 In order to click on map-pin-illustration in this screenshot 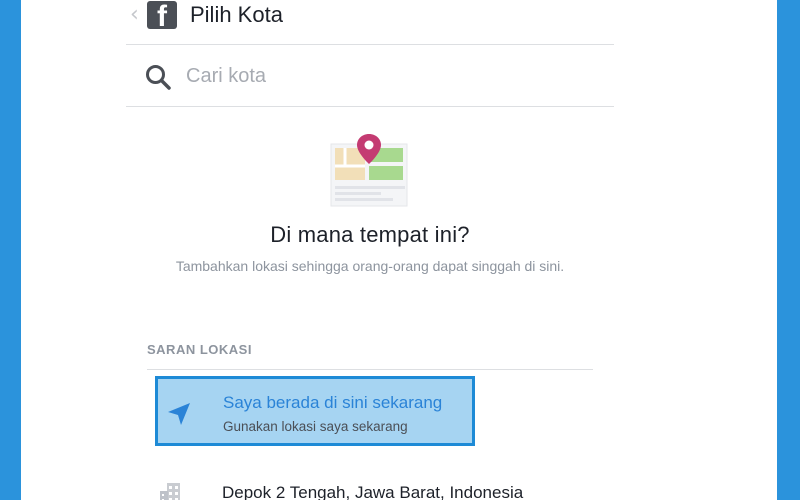, I will do `click(369, 170)`.